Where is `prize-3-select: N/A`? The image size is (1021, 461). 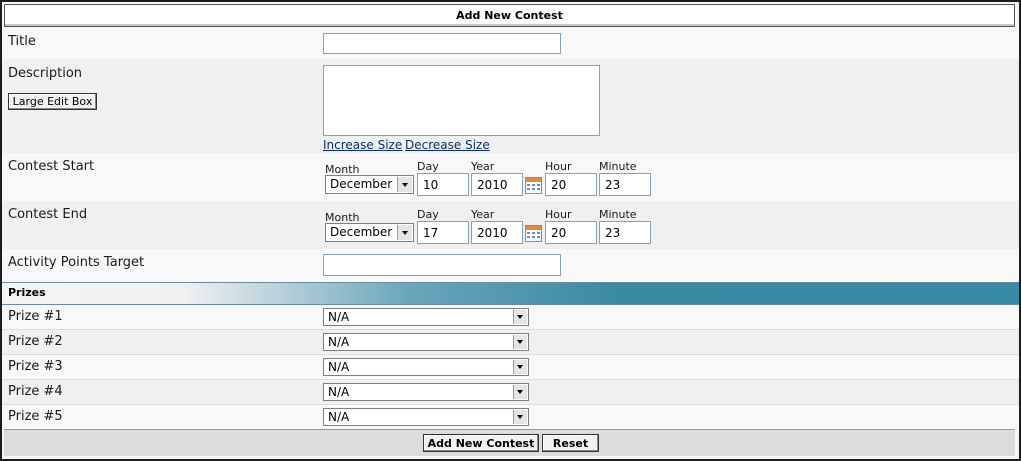
prize-3-select: N/A is located at coordinates (426, 367).